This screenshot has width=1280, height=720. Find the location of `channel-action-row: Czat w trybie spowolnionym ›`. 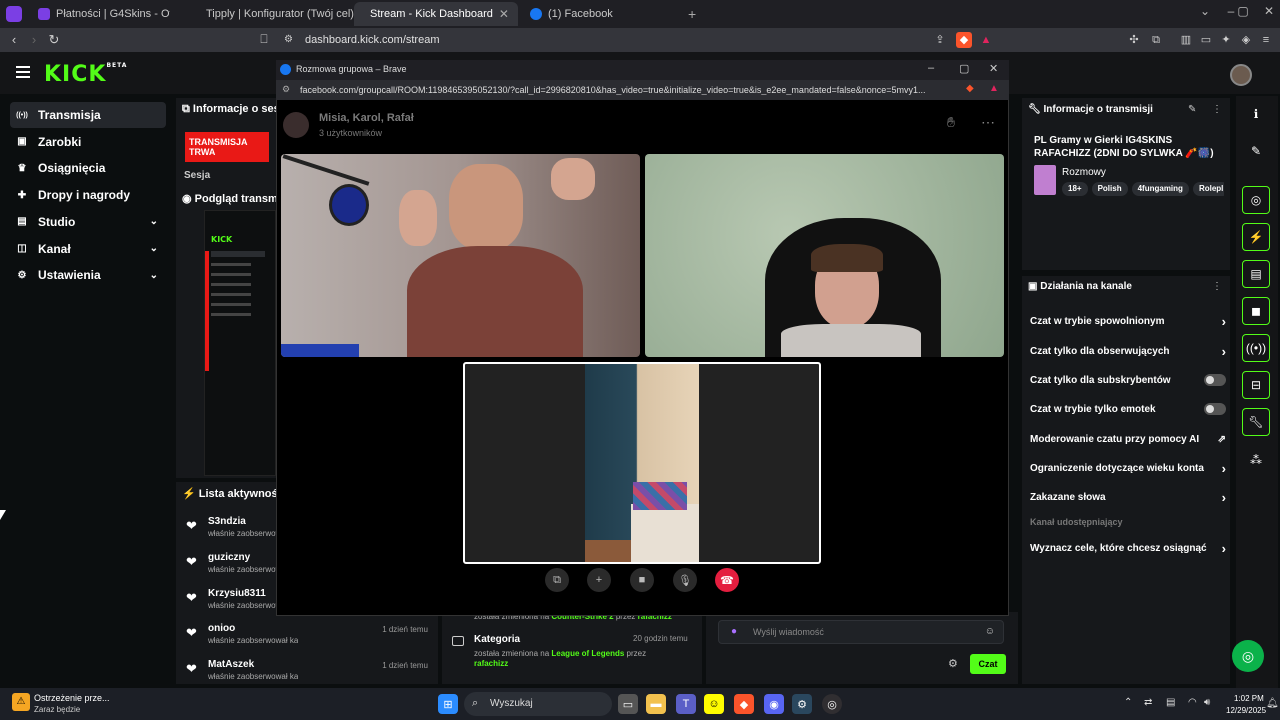

channel-action-row: Czat w trybie spowolnionym › is located at coordinates (1128, 321).